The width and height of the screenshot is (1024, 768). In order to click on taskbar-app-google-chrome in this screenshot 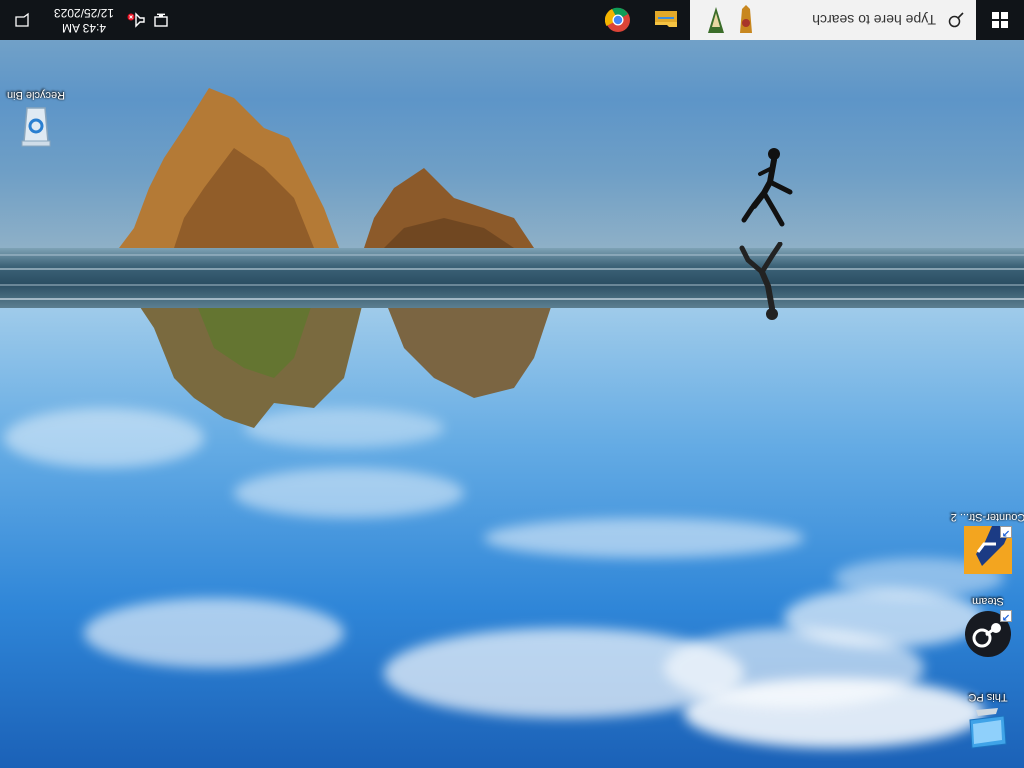, I will do `click(618, 20)`.